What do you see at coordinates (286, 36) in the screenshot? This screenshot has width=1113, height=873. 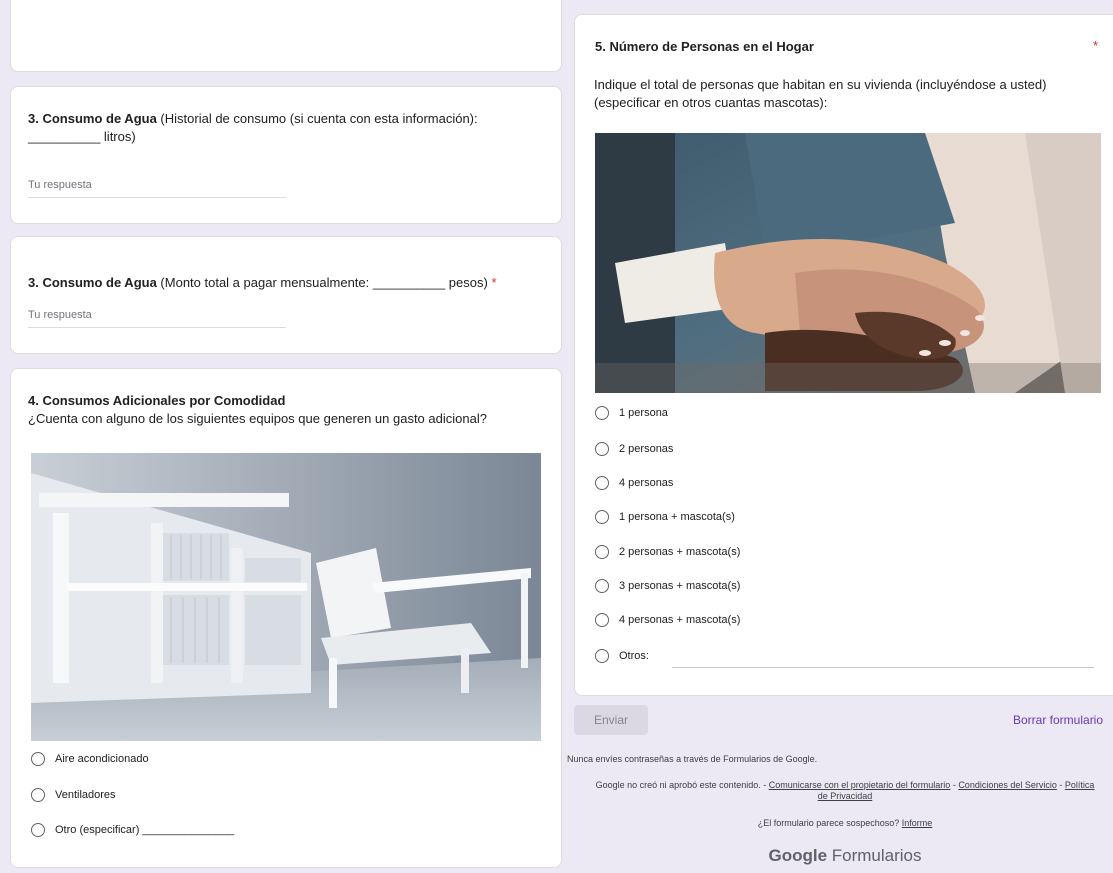 I see `top-card-fragment` at bounding box center [286, 36].